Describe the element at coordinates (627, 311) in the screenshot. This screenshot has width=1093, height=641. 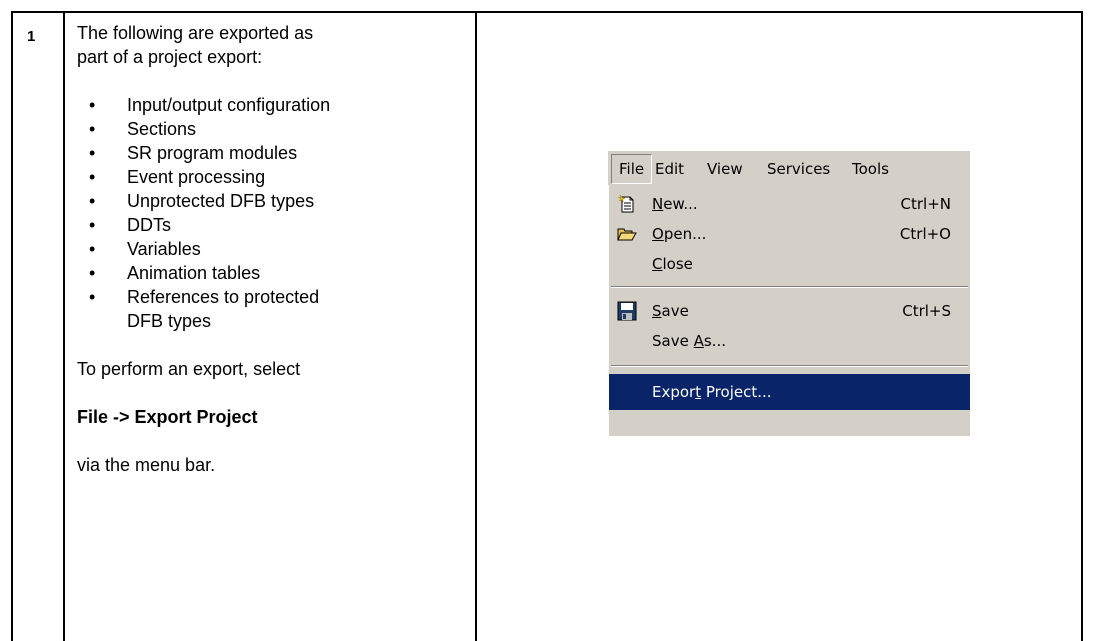
I see `save-disk-icon` at that location.